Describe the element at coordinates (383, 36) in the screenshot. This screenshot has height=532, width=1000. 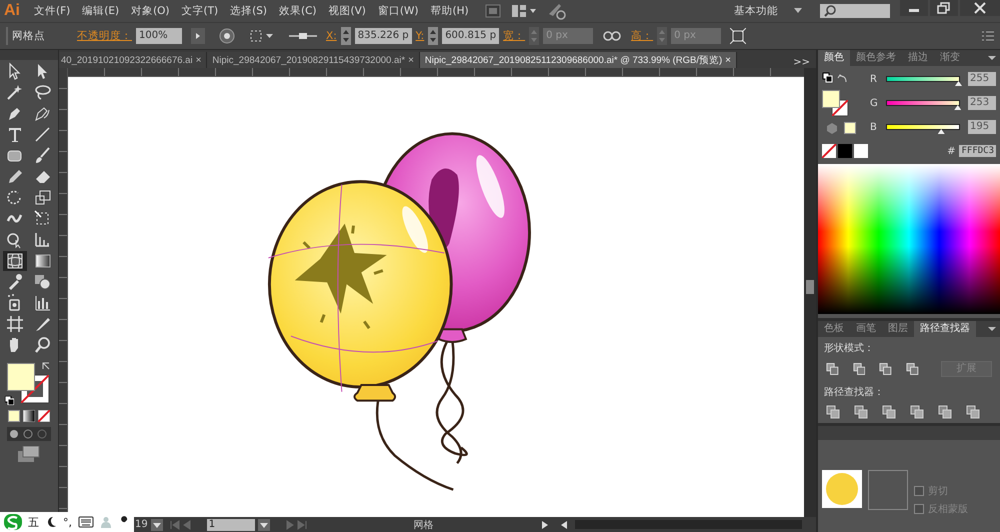
I see `x-field: 835.226 p` at that location.